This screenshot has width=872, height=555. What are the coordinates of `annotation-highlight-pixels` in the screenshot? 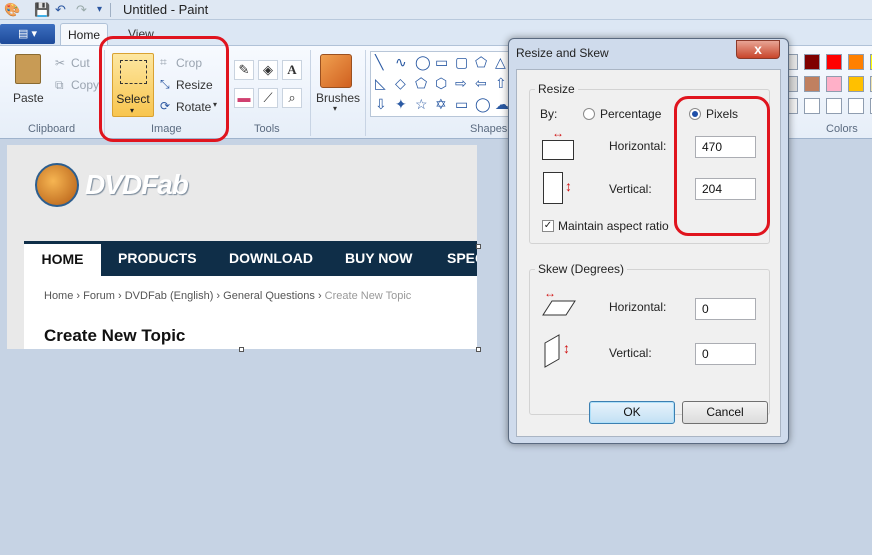 It's located at (722, 166).